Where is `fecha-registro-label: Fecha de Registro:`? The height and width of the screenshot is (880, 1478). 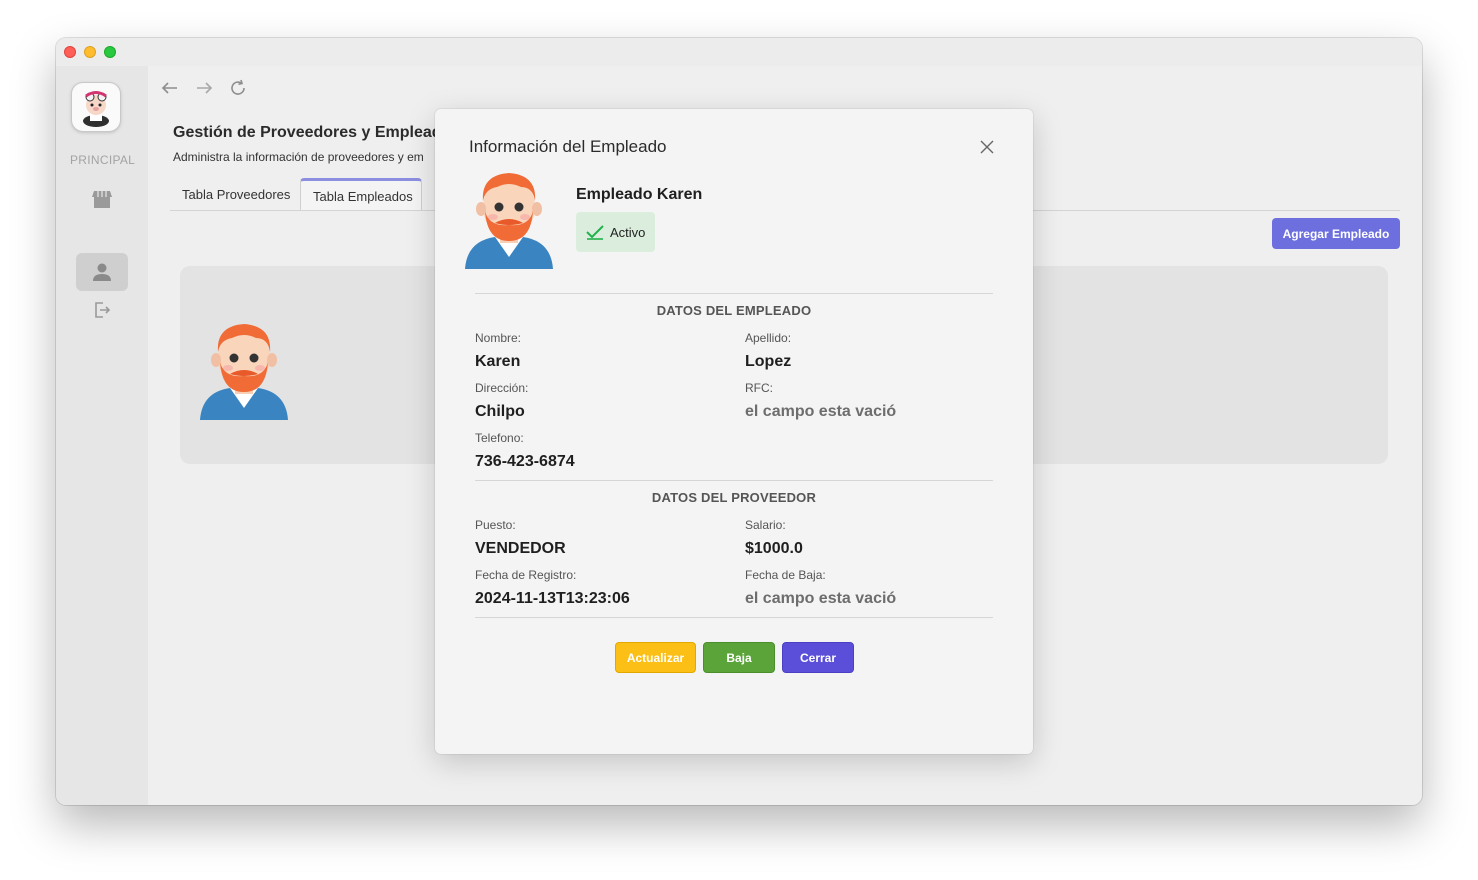
fecha-registro-label: Fecha de Registro: is located at coordinates (526, 575).